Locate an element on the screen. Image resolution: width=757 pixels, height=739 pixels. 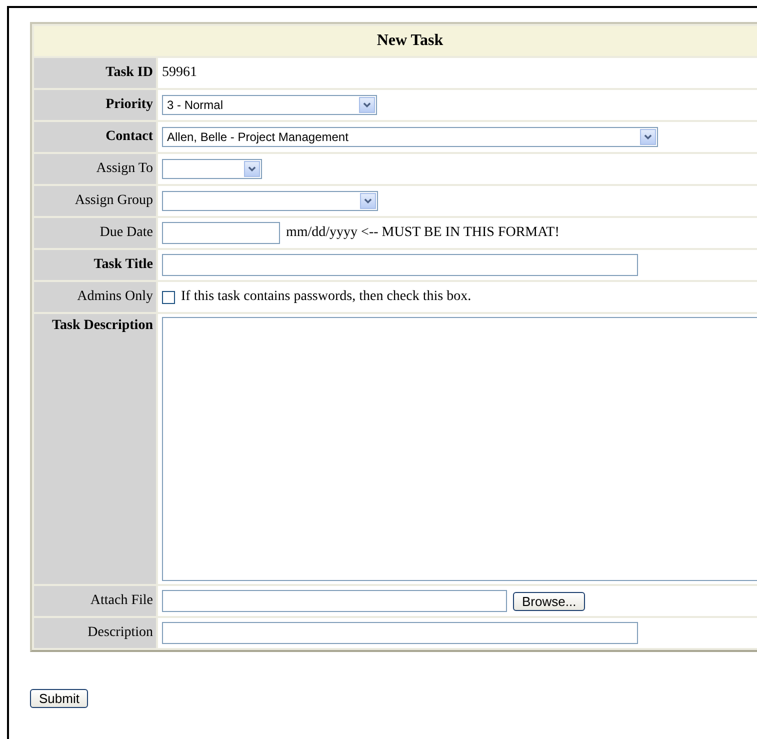
field-label: Task Description is located at coordinates (95, 449).